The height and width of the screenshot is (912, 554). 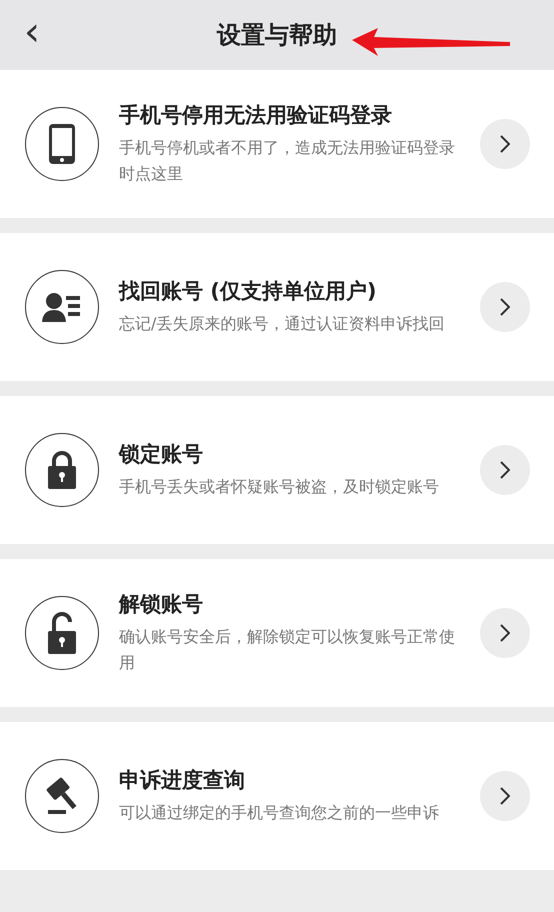 I want to click on item-description: 手机号停机或者不用了，造成无法用验证码登录时点这里, so click(x=287, y=161).